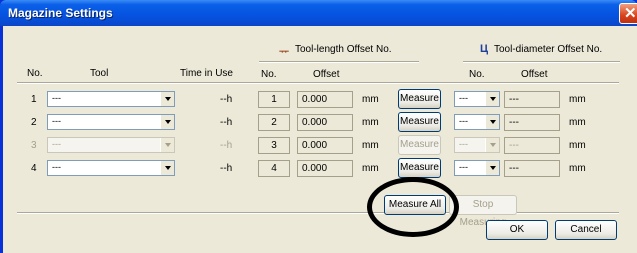 The image size is (637, 253). What do you see at coordinates (274, 145) in the screenshot?
I see `len-offset-no: 3` at bounding box center [274, 145].